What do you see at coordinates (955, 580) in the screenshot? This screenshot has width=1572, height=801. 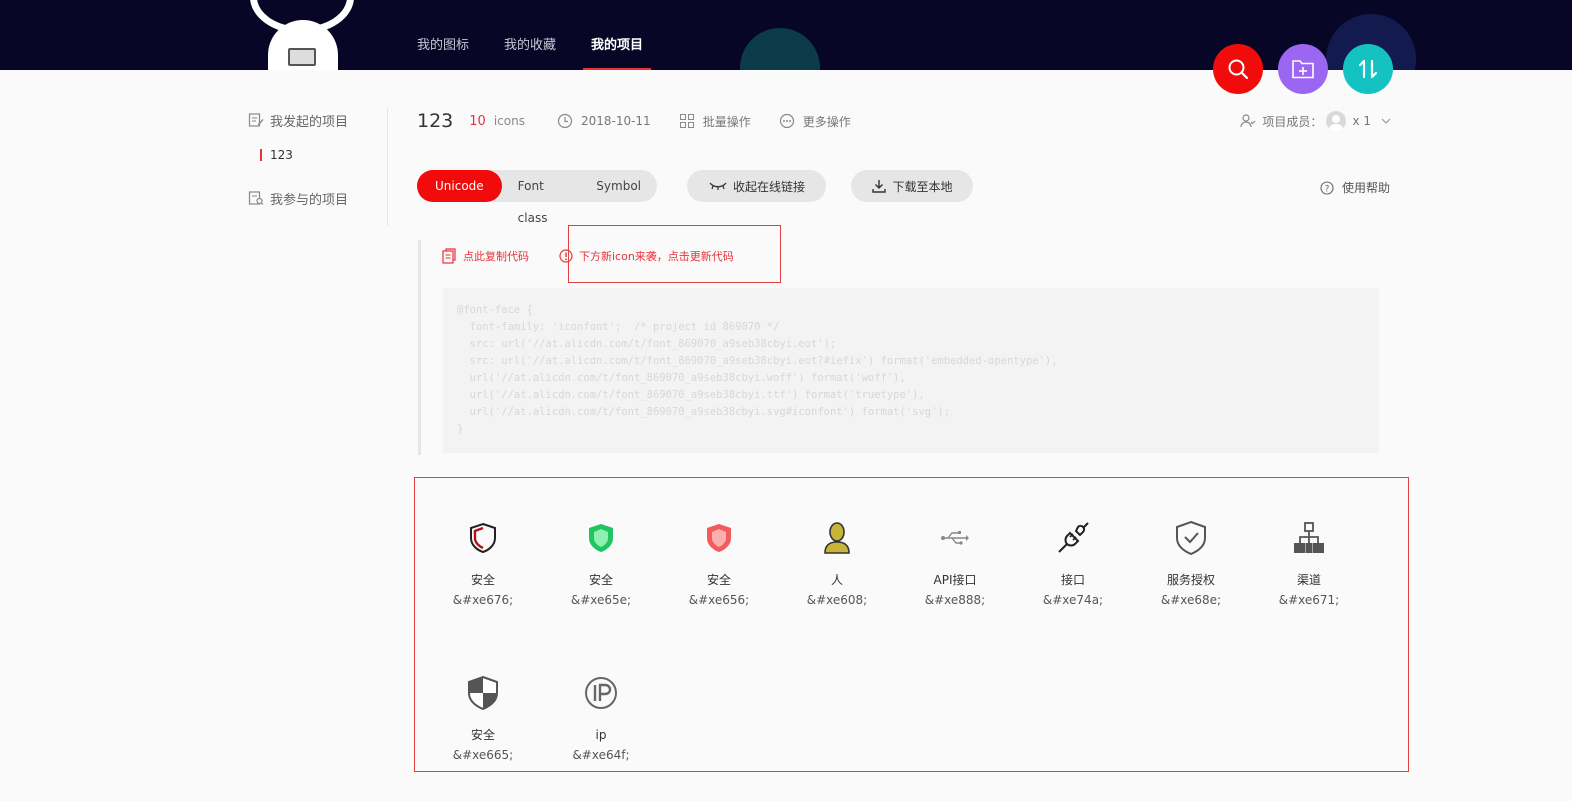 I see `icon-name: API接口` at bounding box center [955, 580].